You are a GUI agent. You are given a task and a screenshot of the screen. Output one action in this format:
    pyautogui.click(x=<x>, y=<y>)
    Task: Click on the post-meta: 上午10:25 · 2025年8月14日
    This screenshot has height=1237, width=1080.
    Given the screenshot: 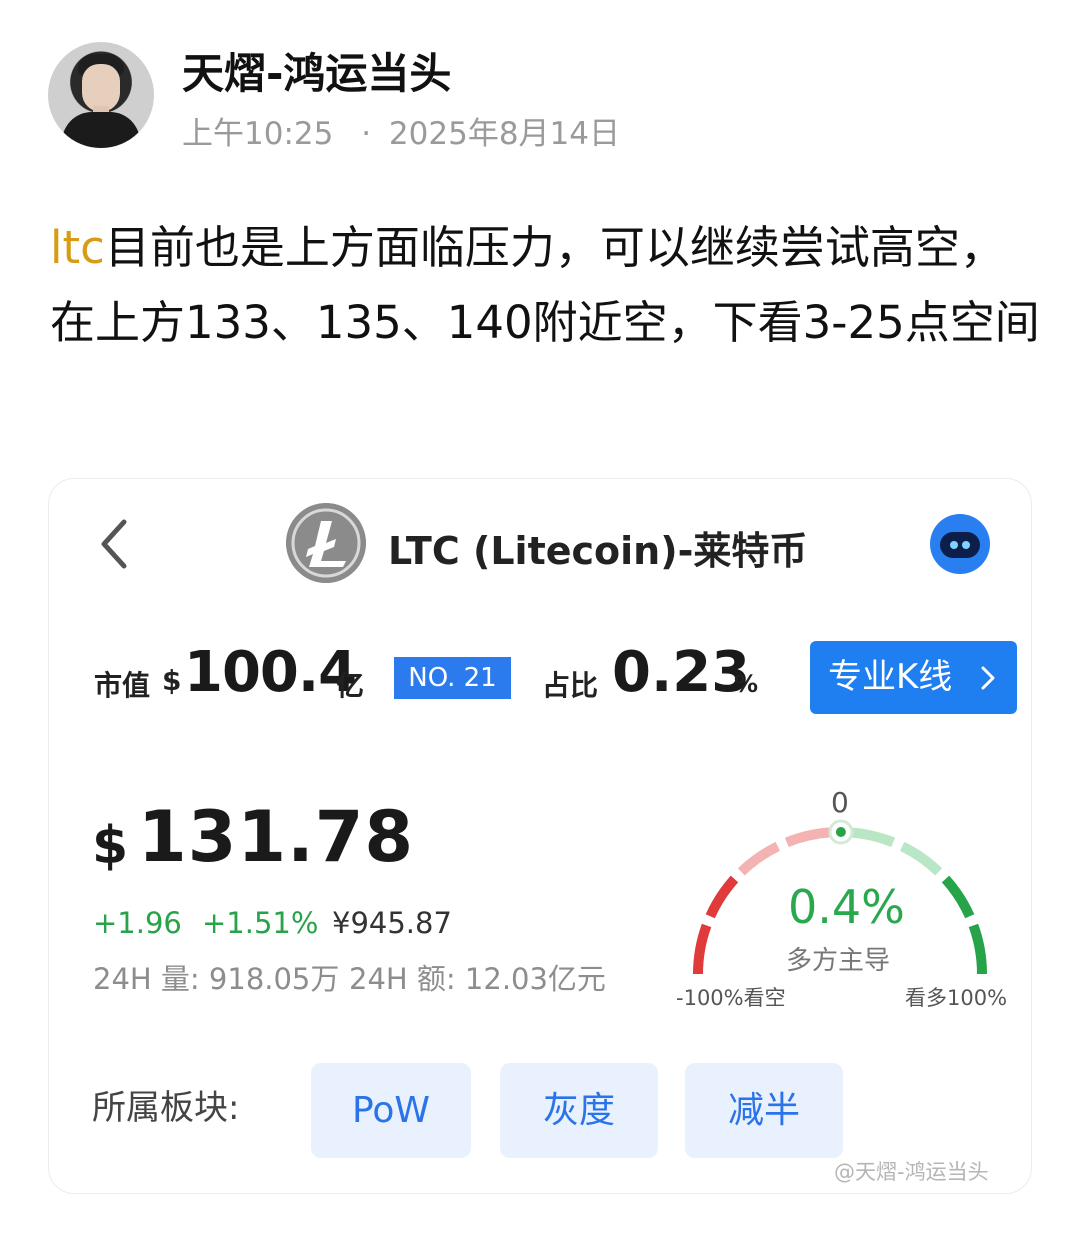 What is the action you would take?
    pyautogui.click(x=401, y=130)
    